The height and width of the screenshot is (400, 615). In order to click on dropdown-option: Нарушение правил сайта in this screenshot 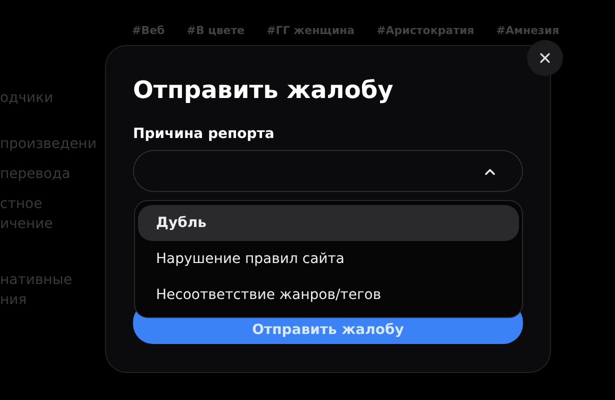, I will do `click(328, 259)`.